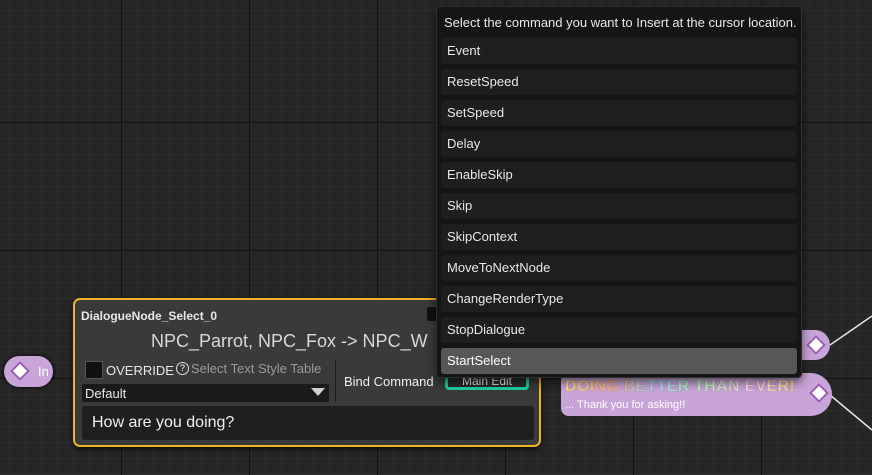 The image size is (872, 475). Describe the element at coordinates (619, 268) in the screenshot. I see `command-item-move-to-next-node: MoveToNextNode` at that location.